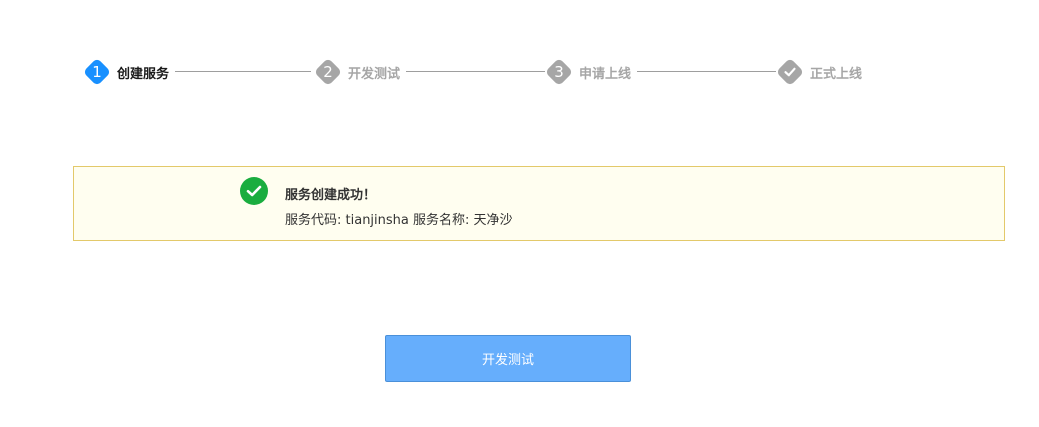 Image resolution: width=1039 pixels, height=427 pixels. I want to click on step-number: 2, so click(328, 72).